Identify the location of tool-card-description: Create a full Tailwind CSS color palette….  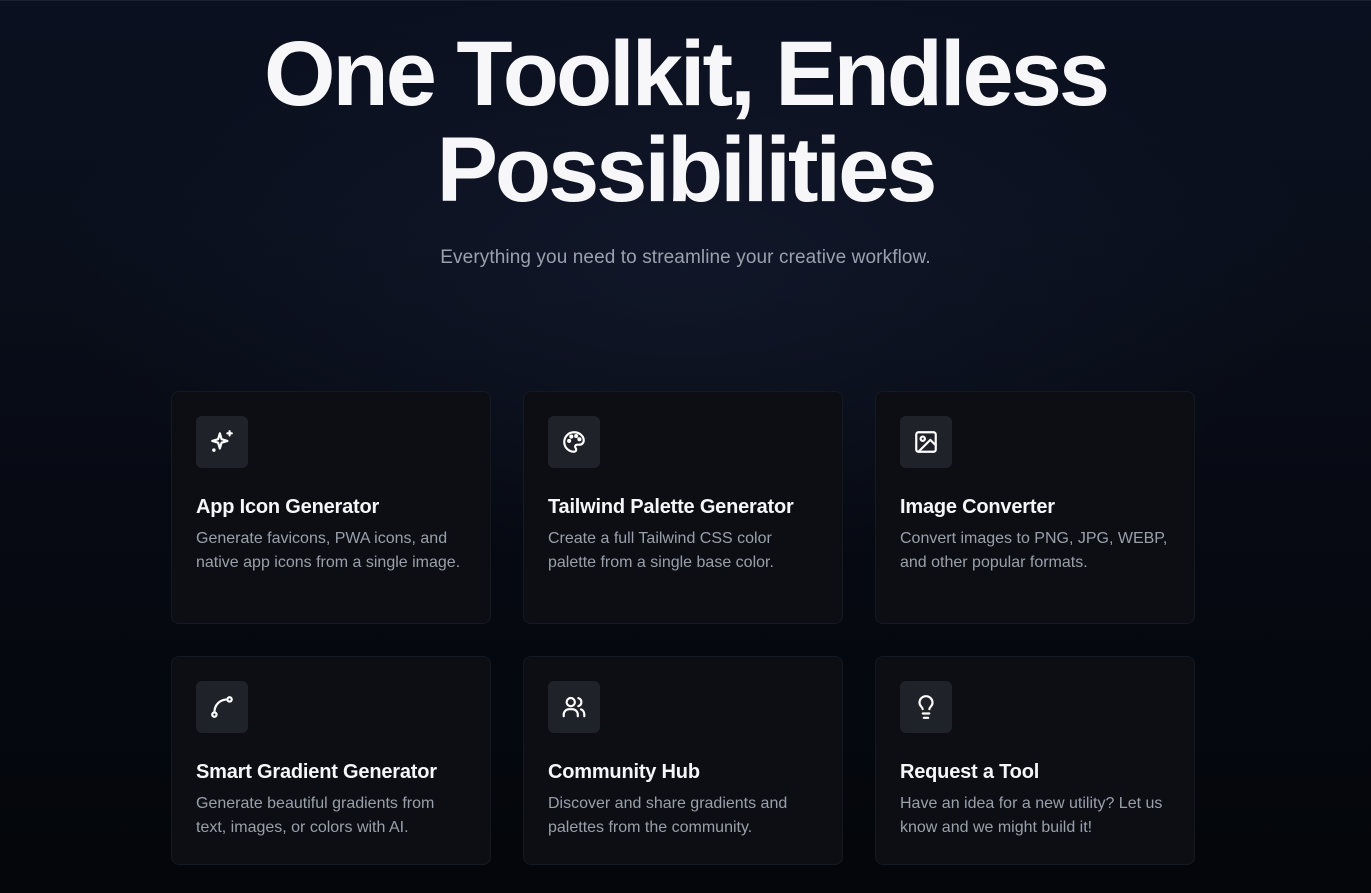
(661, 550).